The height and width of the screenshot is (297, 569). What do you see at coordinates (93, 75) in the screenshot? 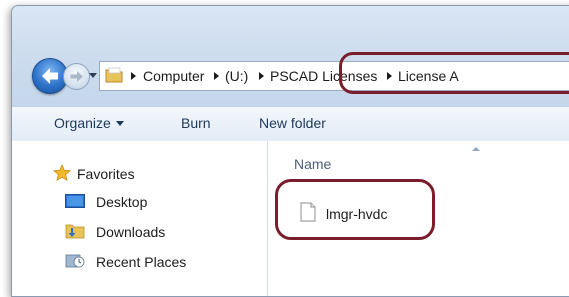
I see `recent-pages-dropdown-icon` at bounding box center [93, 75].